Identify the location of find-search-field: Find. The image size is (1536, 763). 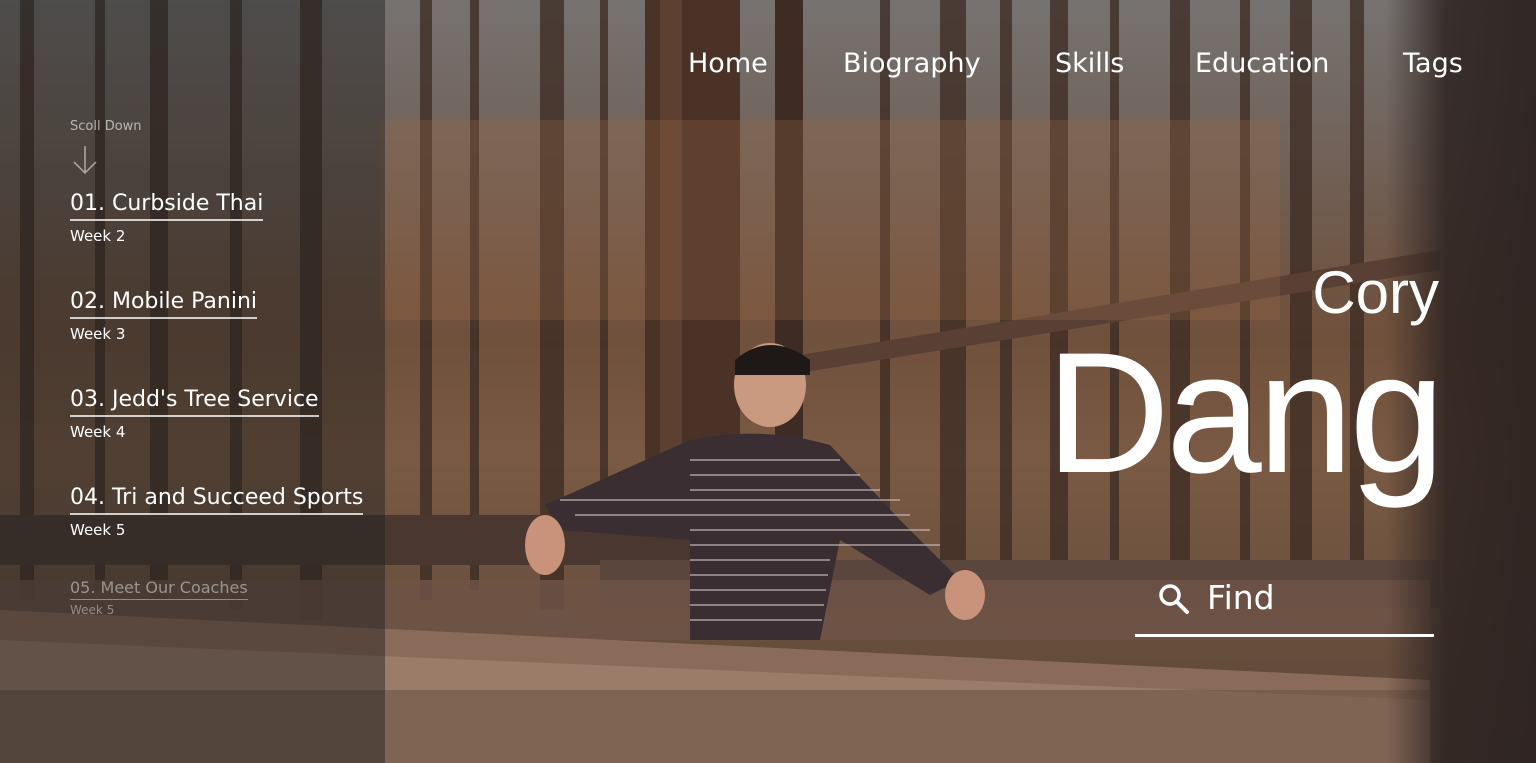
(1284, 604).